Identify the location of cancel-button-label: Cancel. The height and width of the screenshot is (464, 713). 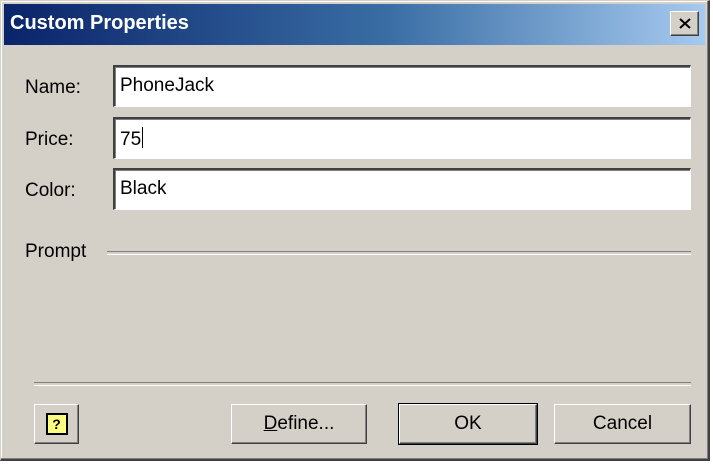
(622, 423).